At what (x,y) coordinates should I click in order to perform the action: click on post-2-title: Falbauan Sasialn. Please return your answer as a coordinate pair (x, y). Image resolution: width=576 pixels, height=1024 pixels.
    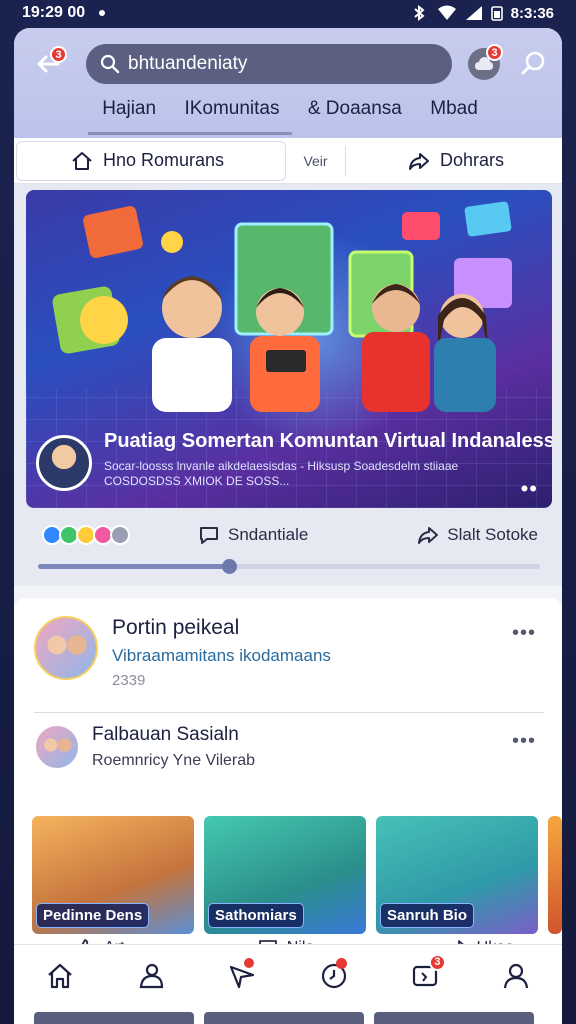
    Looking at the image, I should click on (165, 734).